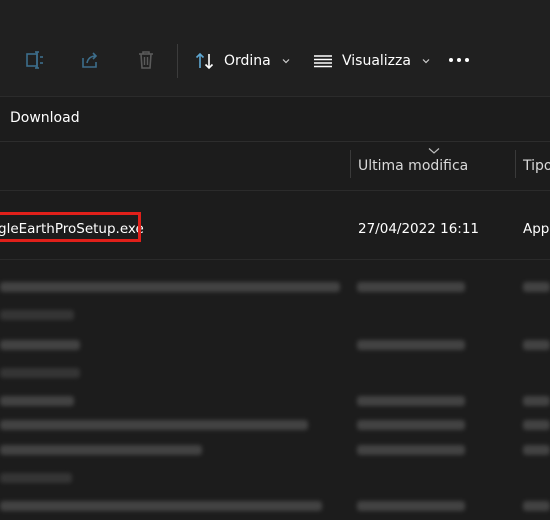  Describe the element at coordinates (45, 118) in the screenshot. I see `breadcrumb-download: Download` at that location.